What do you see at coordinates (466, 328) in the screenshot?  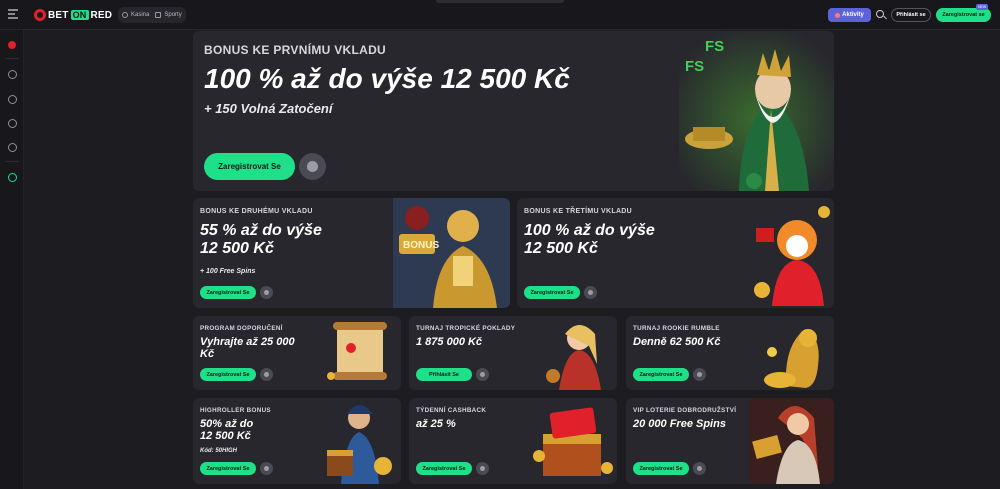 I see `card-kicker: TURNAJ TROPICKÉ POKLADY` at bounding box center [466, 328].